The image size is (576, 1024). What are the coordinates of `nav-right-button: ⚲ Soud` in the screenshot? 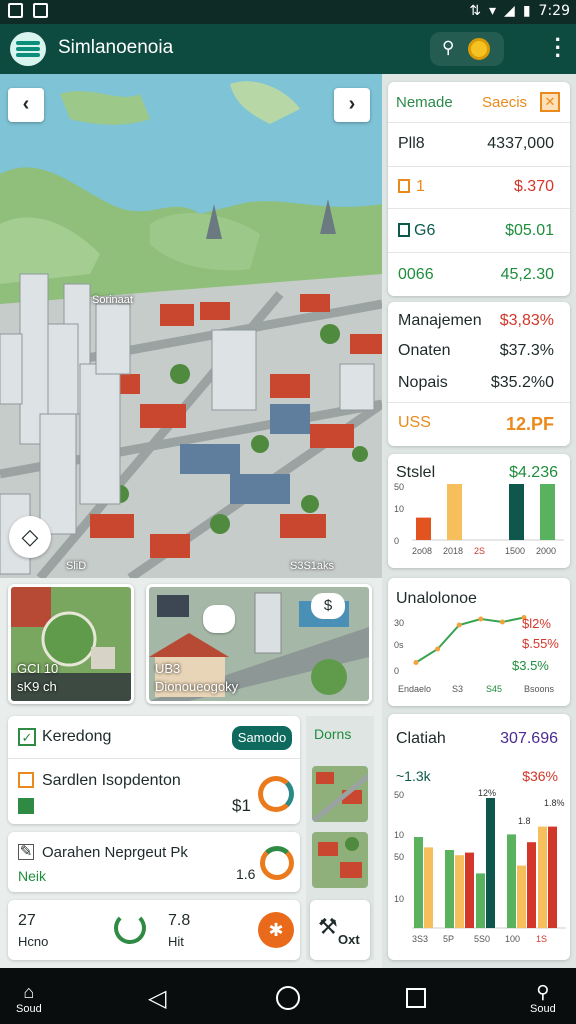 It's located at (543, 998).